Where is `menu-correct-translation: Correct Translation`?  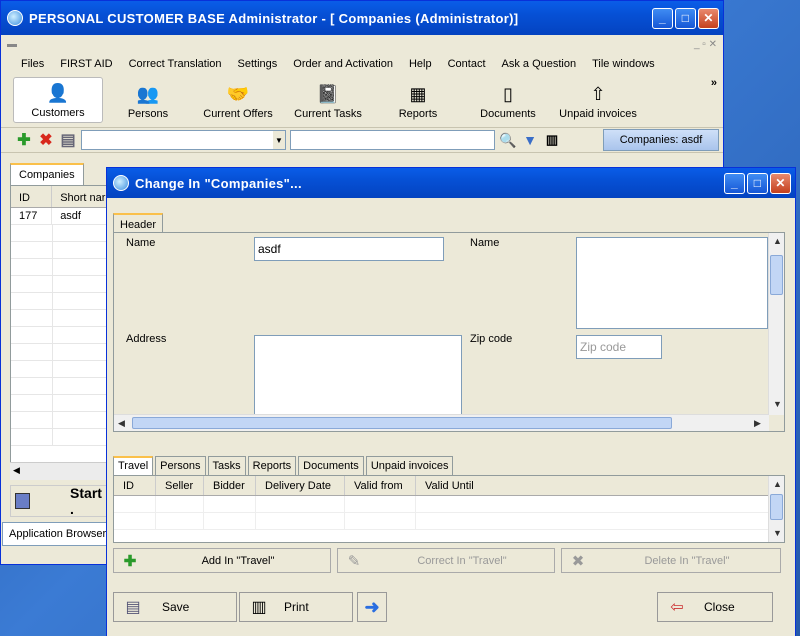 menu-correct-translation: Correct Translation is located at coordinates (175, 64).